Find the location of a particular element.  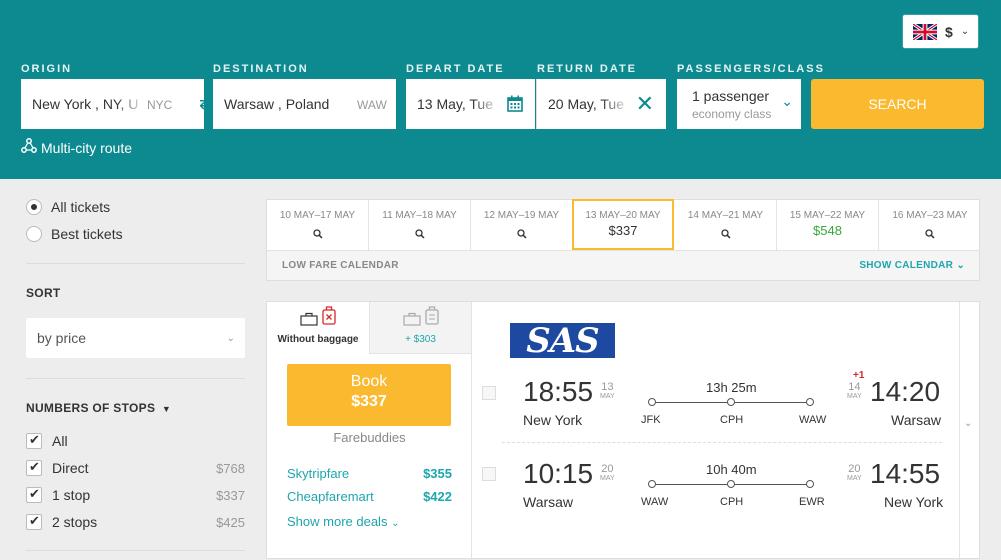

inbound-departure-time: 10:15 is located at coordinates (558, 473).